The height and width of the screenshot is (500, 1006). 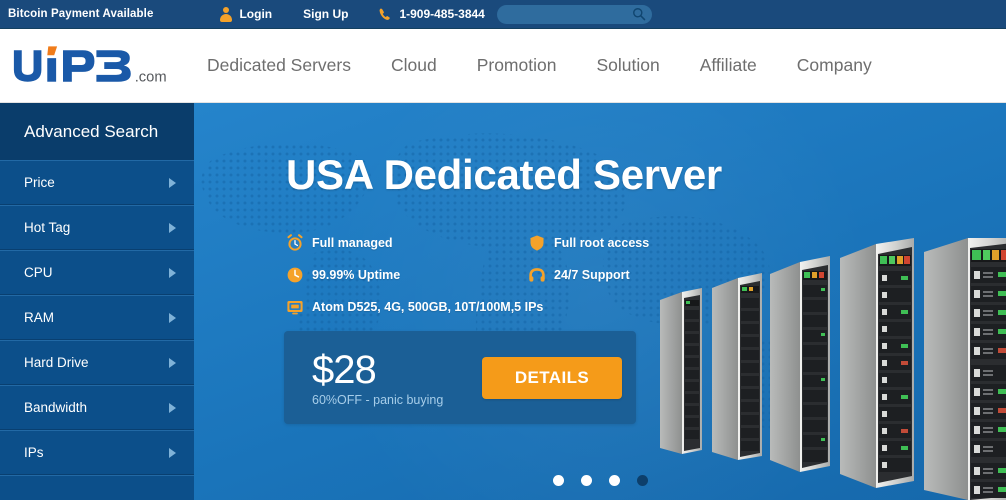 I want to click on signup-link: Sign Up, so click(x=325, y=14).